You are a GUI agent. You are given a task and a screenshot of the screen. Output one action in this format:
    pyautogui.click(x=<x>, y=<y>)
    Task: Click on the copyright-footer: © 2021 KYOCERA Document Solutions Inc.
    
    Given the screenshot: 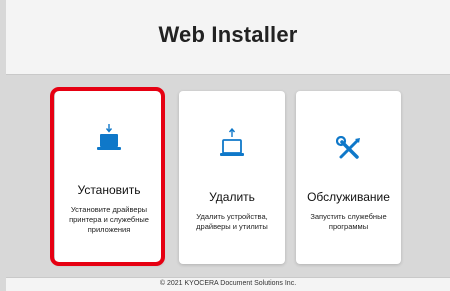 What is the action you would take?
    pyautogui.click(x=228, y=284)
    